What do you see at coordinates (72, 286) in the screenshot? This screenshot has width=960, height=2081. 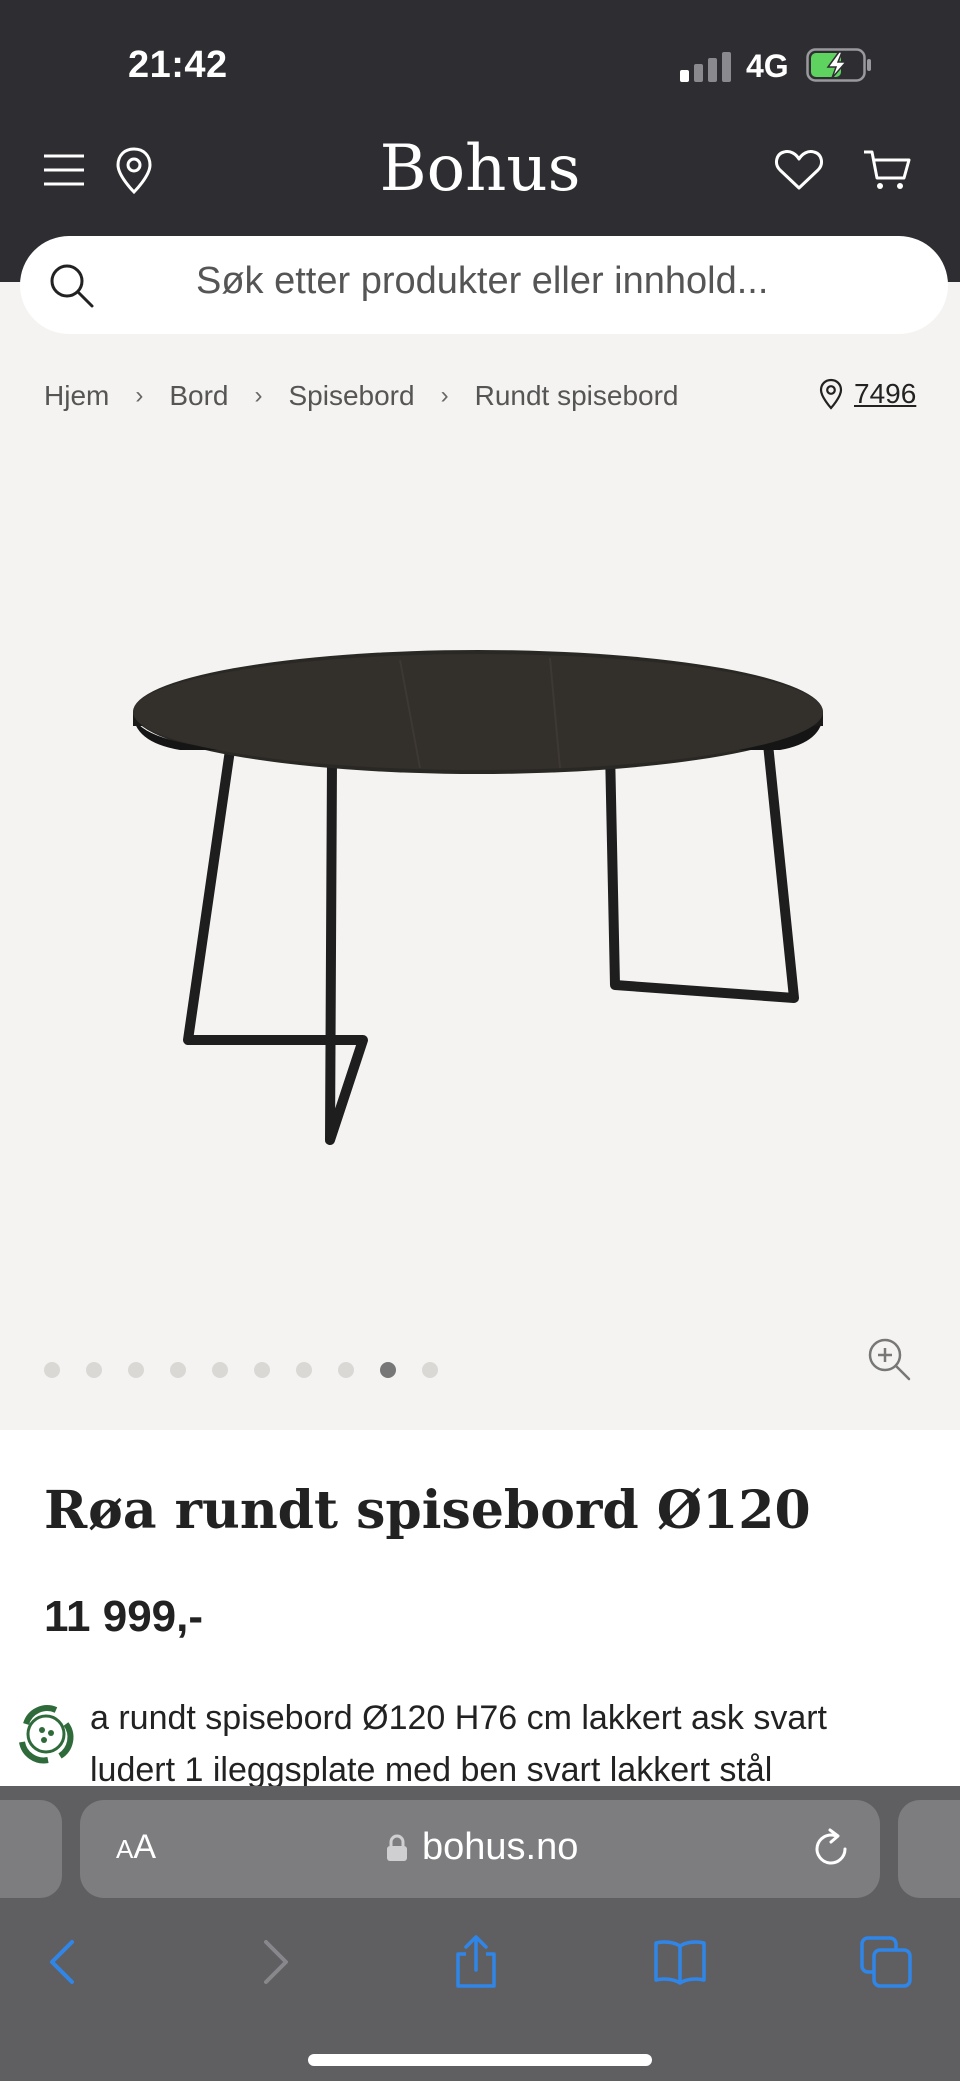 I see `search-icon` at bounding box center [72, 286].